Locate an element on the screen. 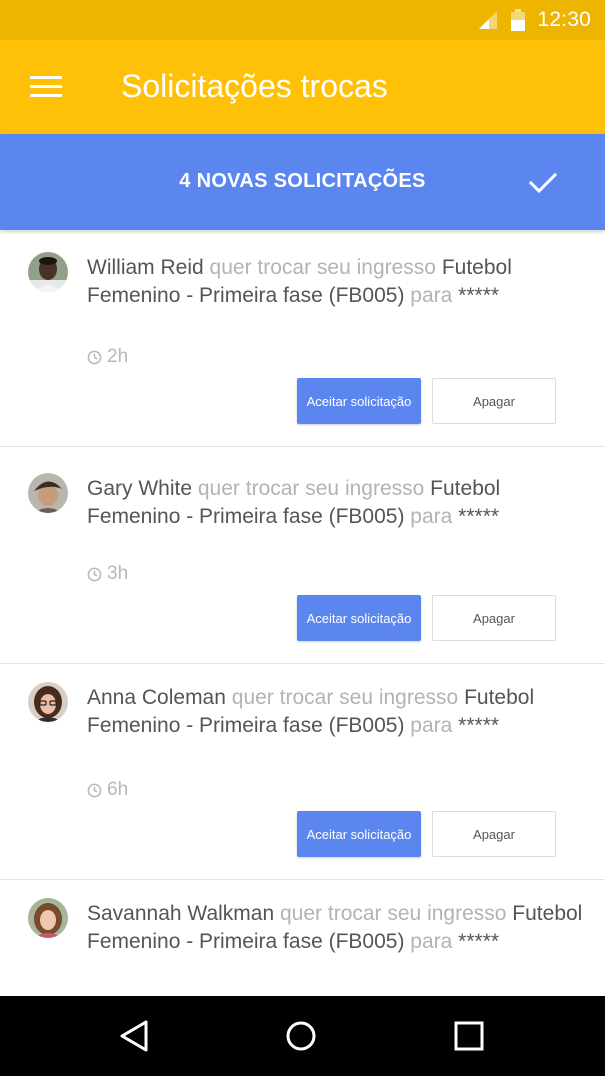 This screenshot has height=1076, width=605. new-requests-banner: 4 NOVAS SOLICITAÇÕES is located at coordinates (302, 182).